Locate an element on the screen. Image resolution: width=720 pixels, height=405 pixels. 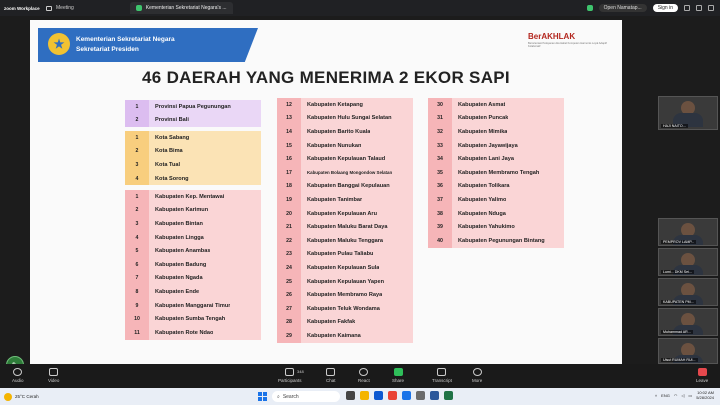
battery-icon: ▭ is located at coordinates (690, 395).